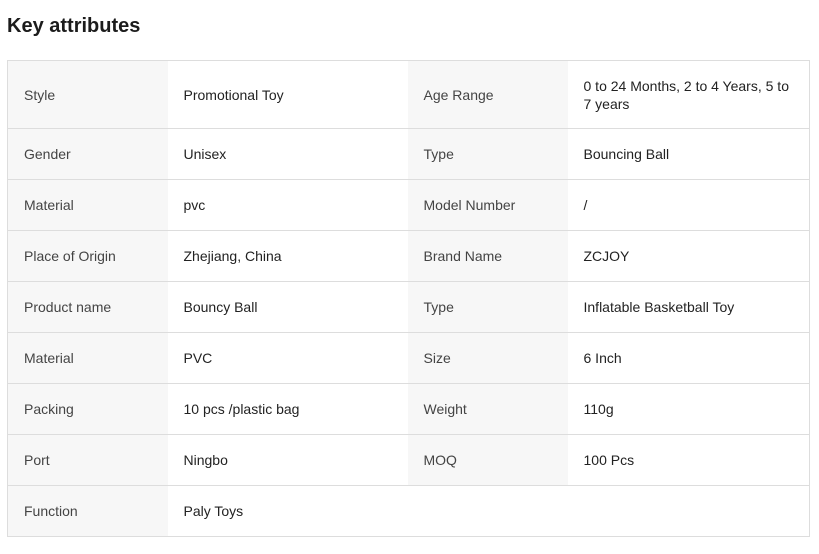 This screenshot has height=554, width=819. I want to click on attribute-value: PVC, so click(287, 358).